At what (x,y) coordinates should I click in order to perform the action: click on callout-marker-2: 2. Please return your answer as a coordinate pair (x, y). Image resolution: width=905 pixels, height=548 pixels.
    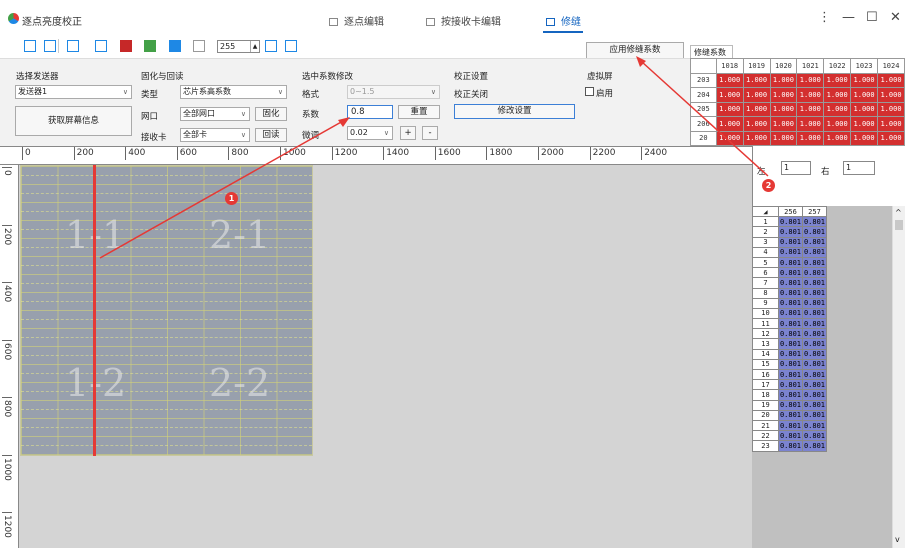
    Looking at the image, I should click on (768, 185).